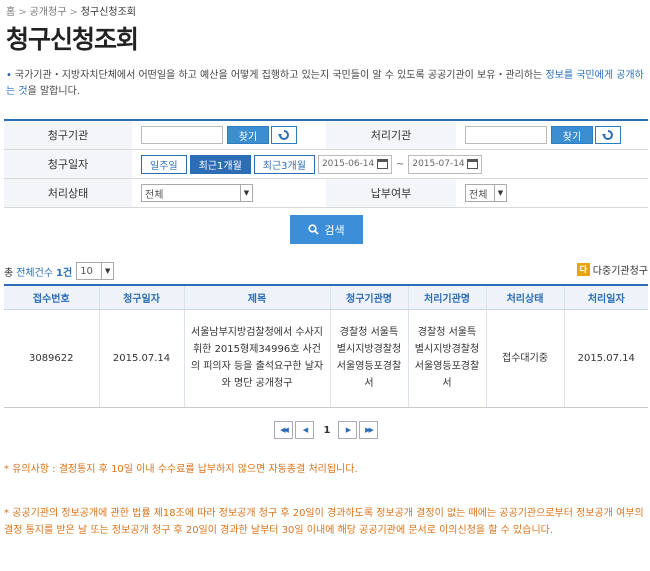 The width and height of the screenshot is (650, 571). I want to click on multi-org-label: 다중기관청구, so click(620, 271).